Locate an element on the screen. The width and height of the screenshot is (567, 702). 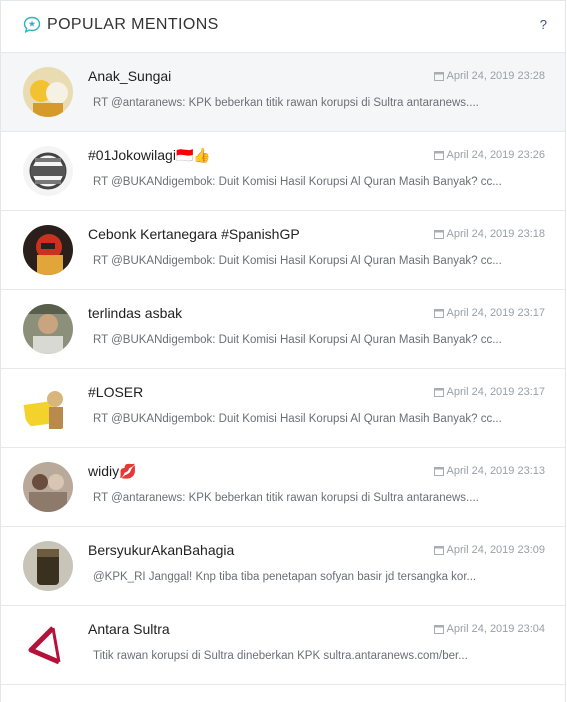
timestamp-text: April 24, 2019 23:09 is located at coordinates (495, 550).